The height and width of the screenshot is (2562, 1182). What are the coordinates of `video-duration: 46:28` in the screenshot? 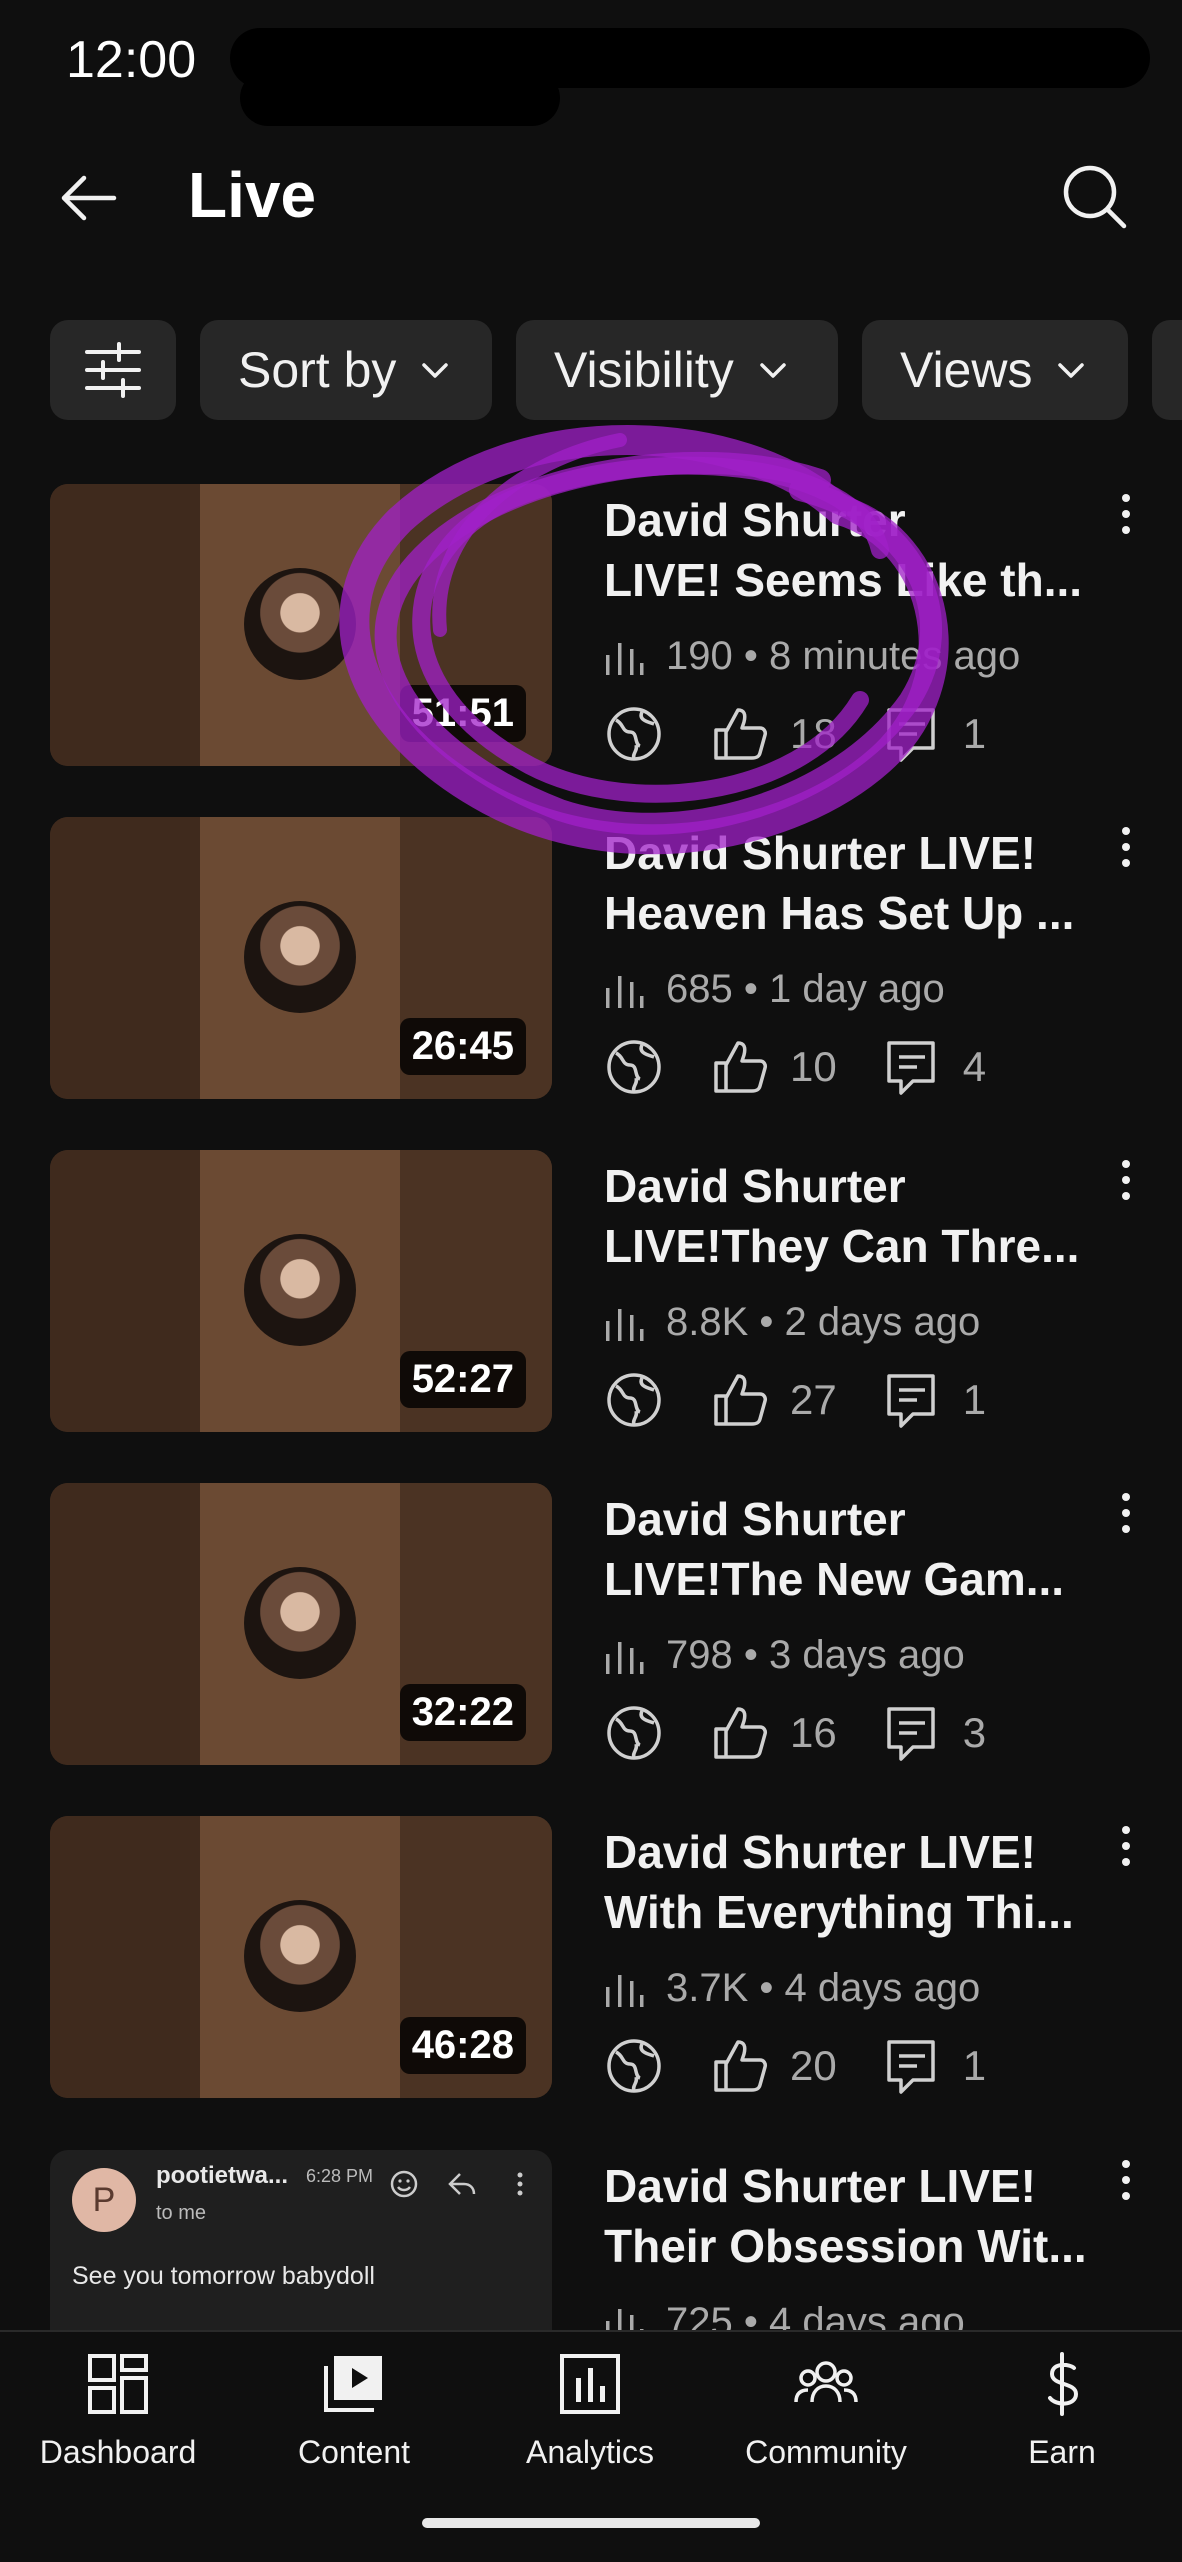 It's located at (462, 2045).